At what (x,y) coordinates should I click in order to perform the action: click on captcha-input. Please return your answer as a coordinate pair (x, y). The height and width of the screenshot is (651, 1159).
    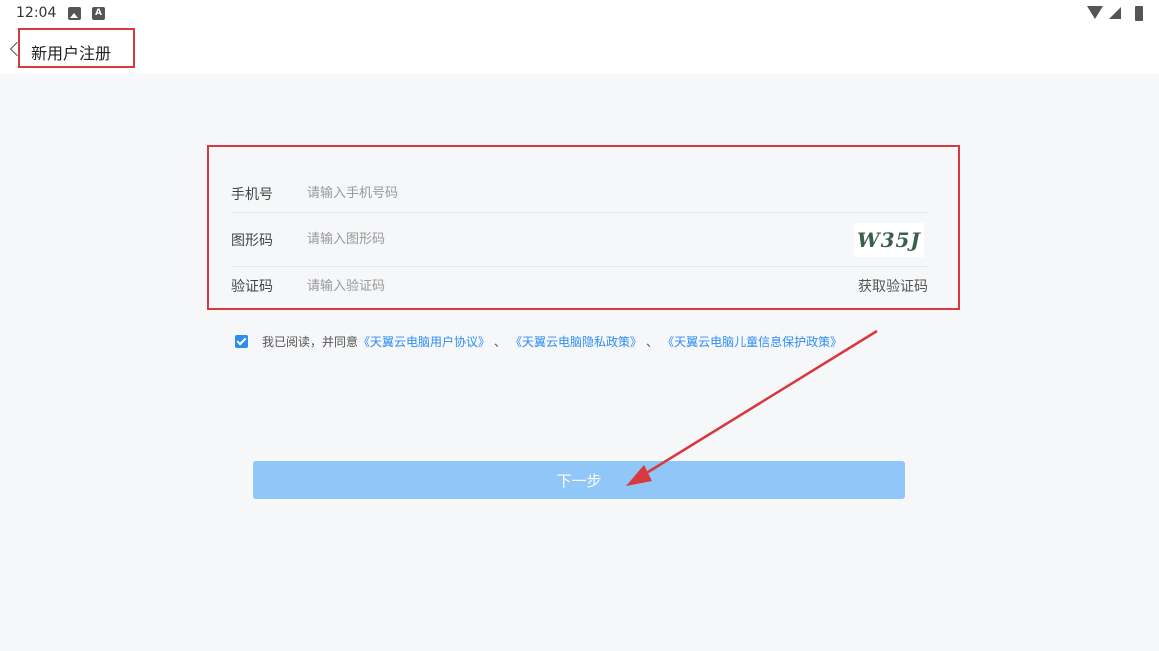
    Looking at the image, I should click on (580, 239).